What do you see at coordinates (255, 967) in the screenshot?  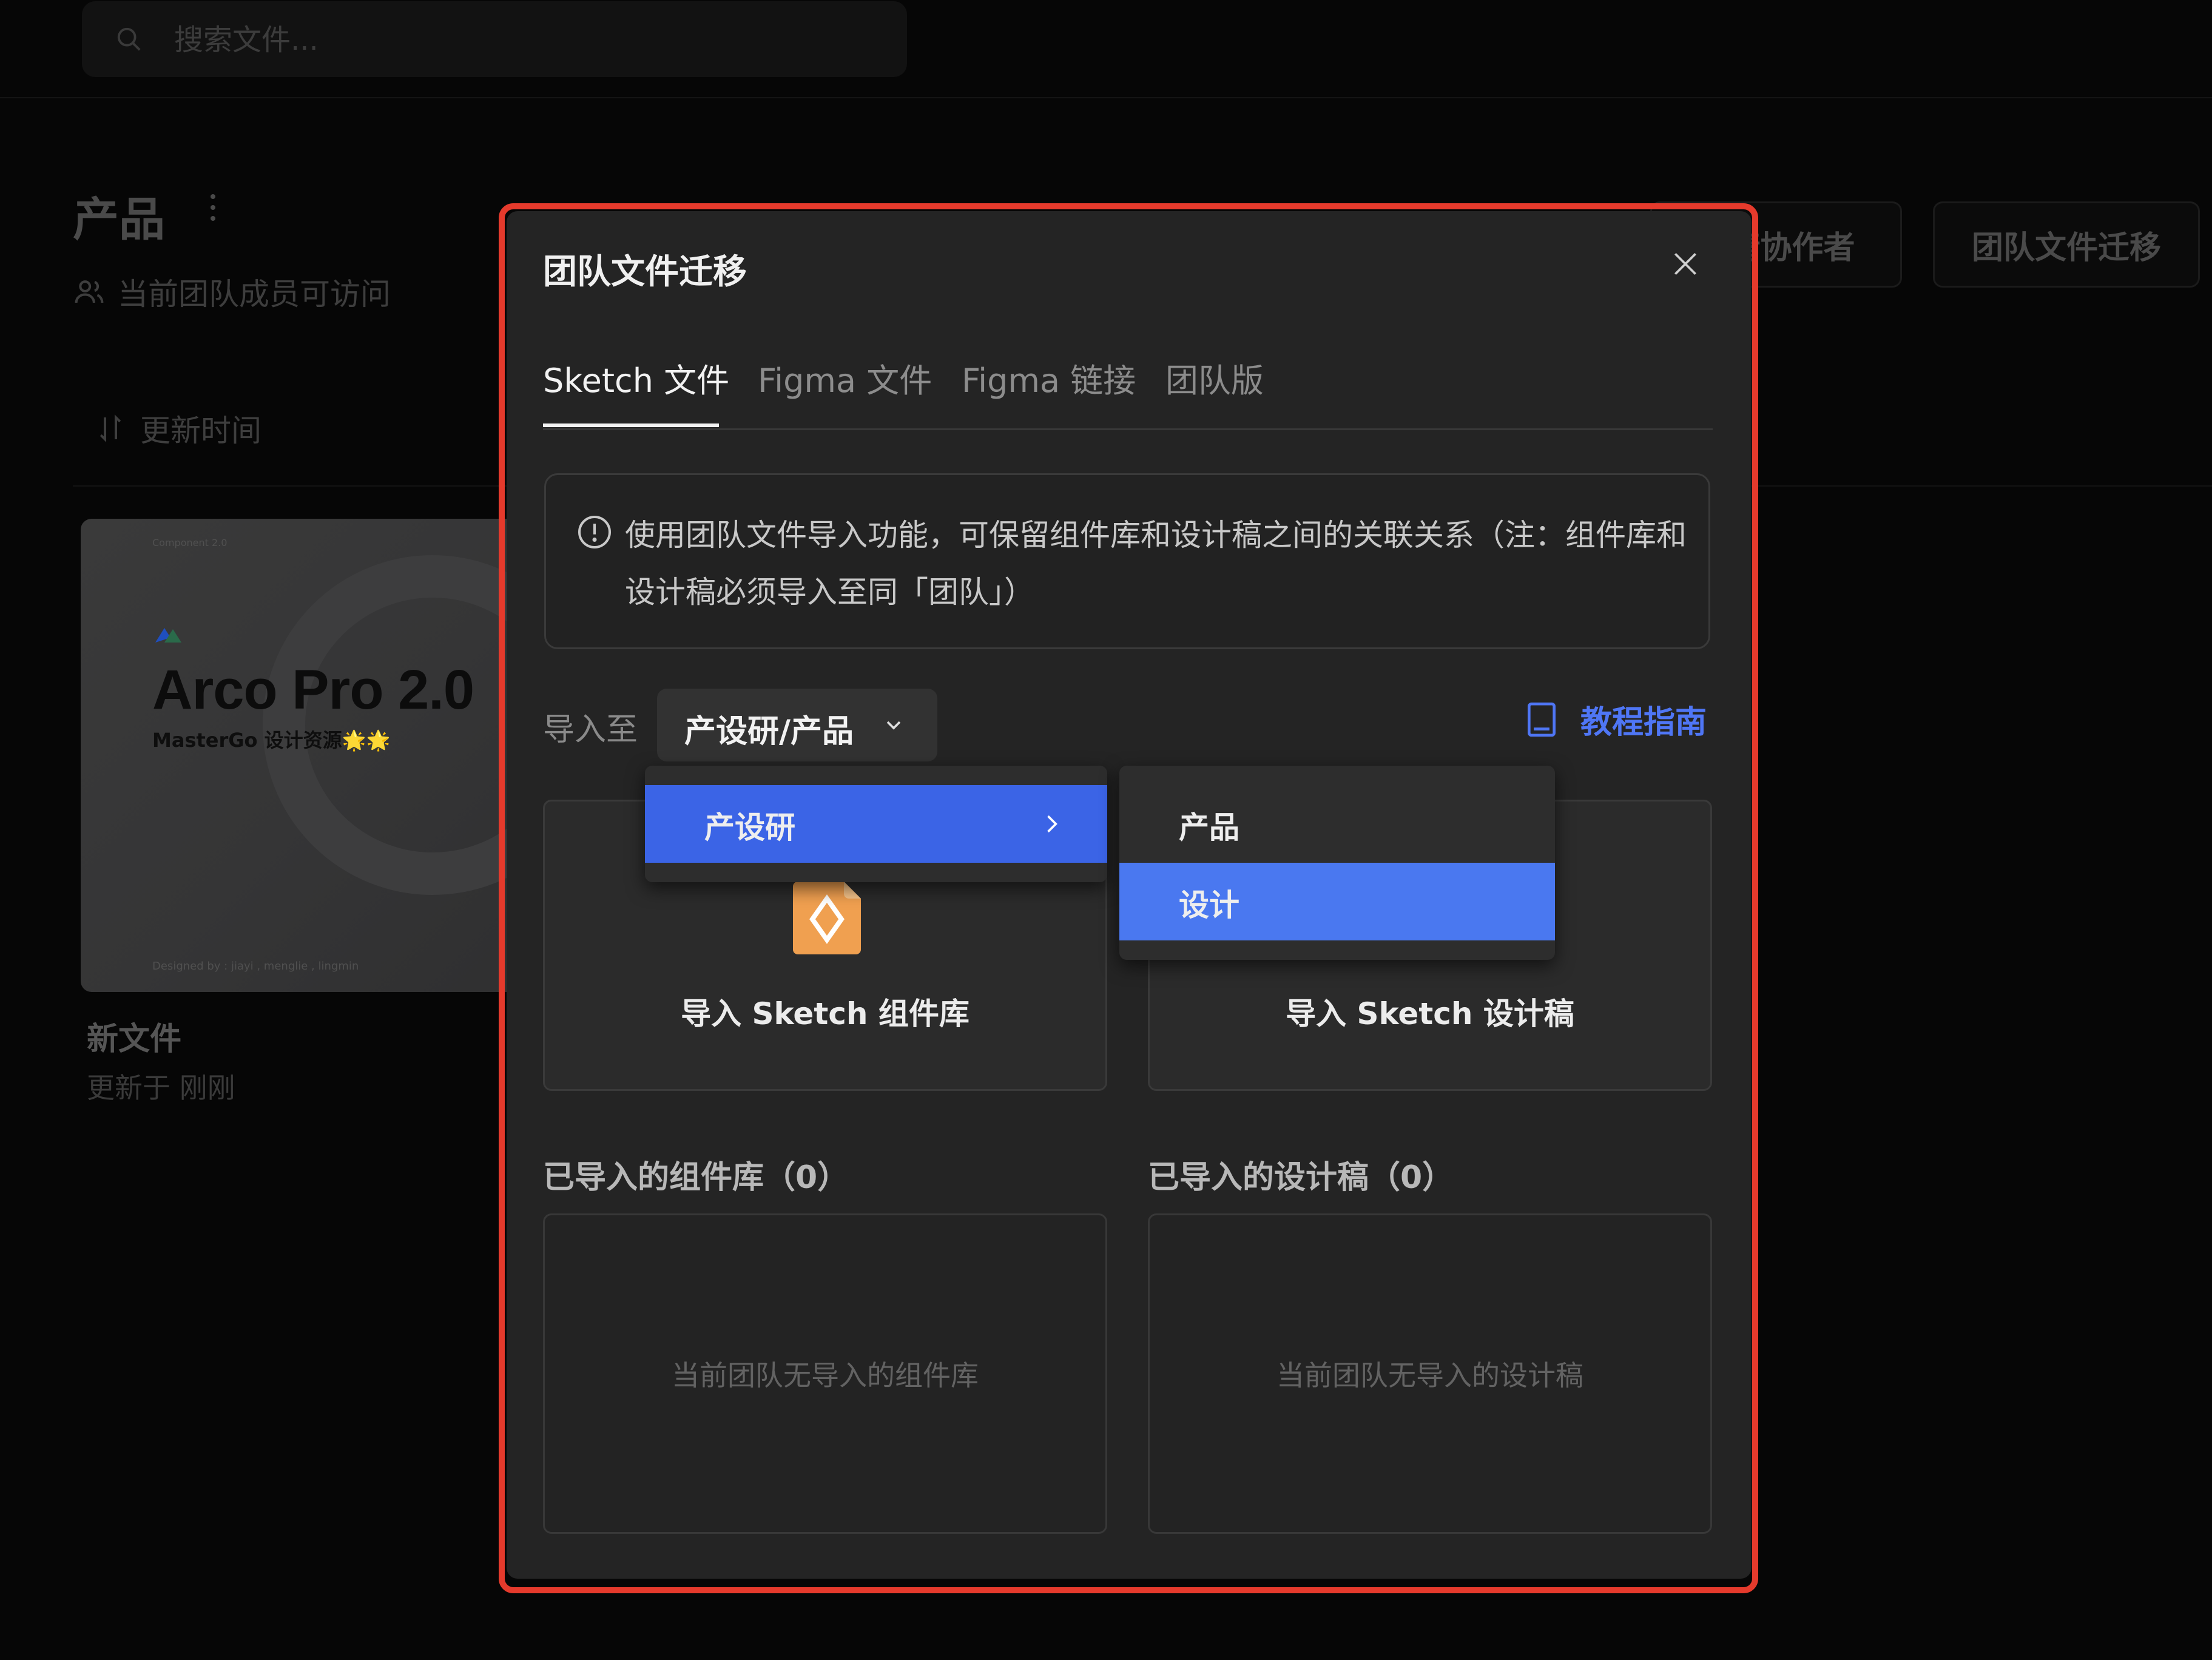 I see `thumbnail-credits: Designed by : jiayi , menglie , lingmin` at bounding box center [255, 967].